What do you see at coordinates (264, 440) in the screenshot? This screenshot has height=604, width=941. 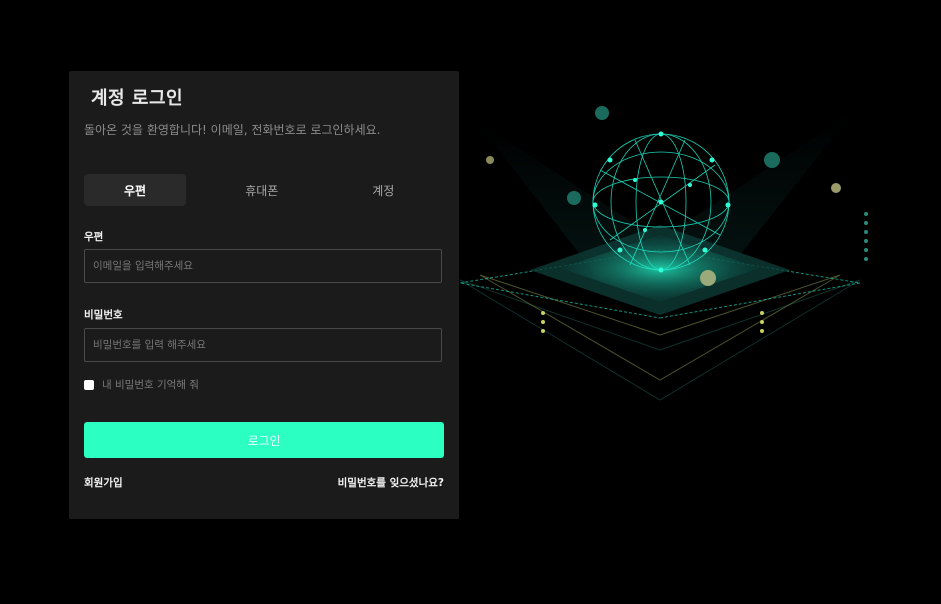 I see `login-button: 로그인` at bounding box center [264, 440].